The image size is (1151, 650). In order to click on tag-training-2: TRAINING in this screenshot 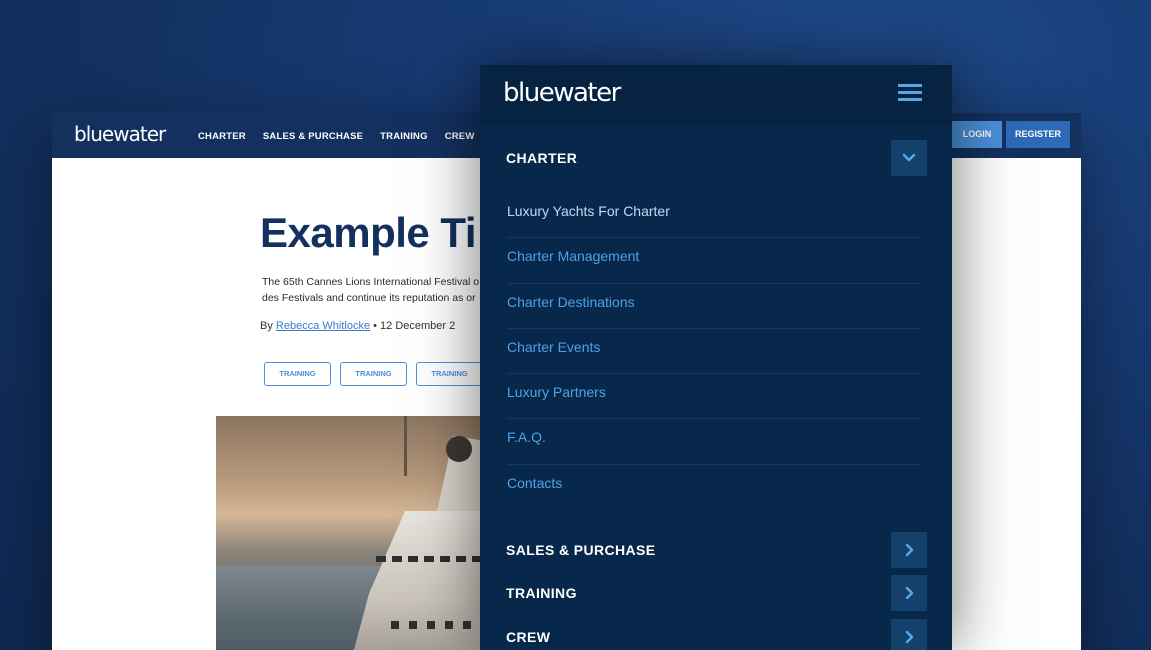, I will do `click(373, 374)`.